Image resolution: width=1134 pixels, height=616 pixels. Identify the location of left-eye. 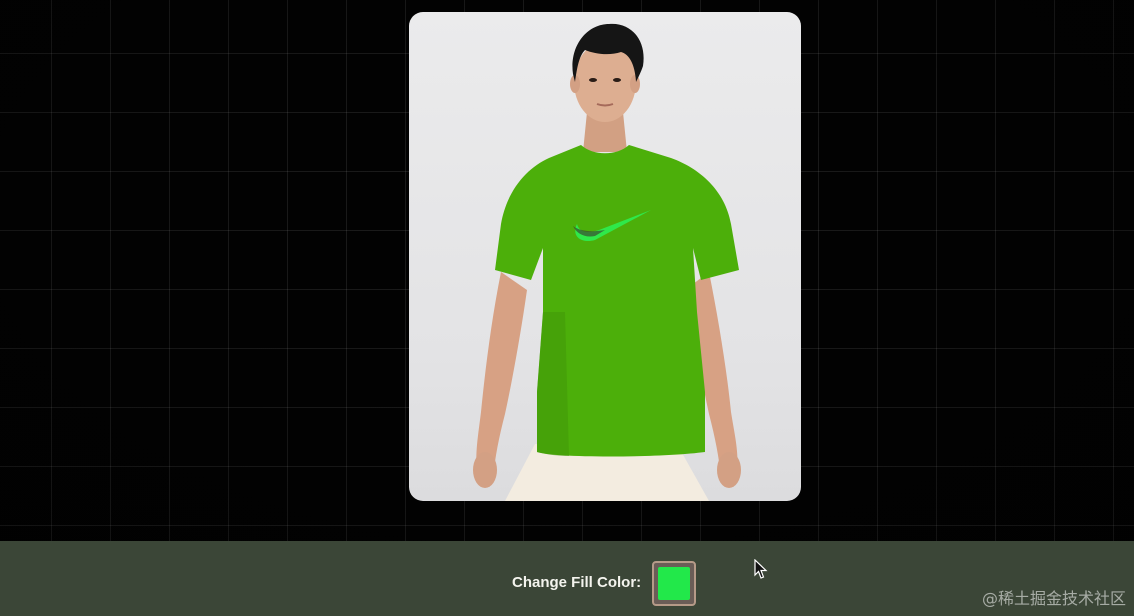
(593, 80).